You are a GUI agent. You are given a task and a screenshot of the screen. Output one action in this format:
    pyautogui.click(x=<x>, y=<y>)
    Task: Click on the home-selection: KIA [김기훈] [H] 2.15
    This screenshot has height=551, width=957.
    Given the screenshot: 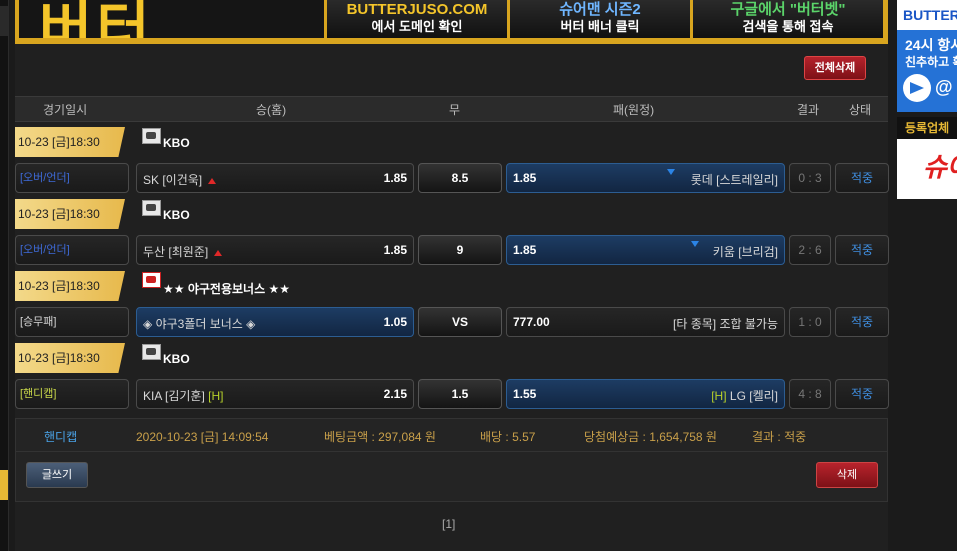 What is the action you would take?
    pyautogui.click(x=275, y=394)
    